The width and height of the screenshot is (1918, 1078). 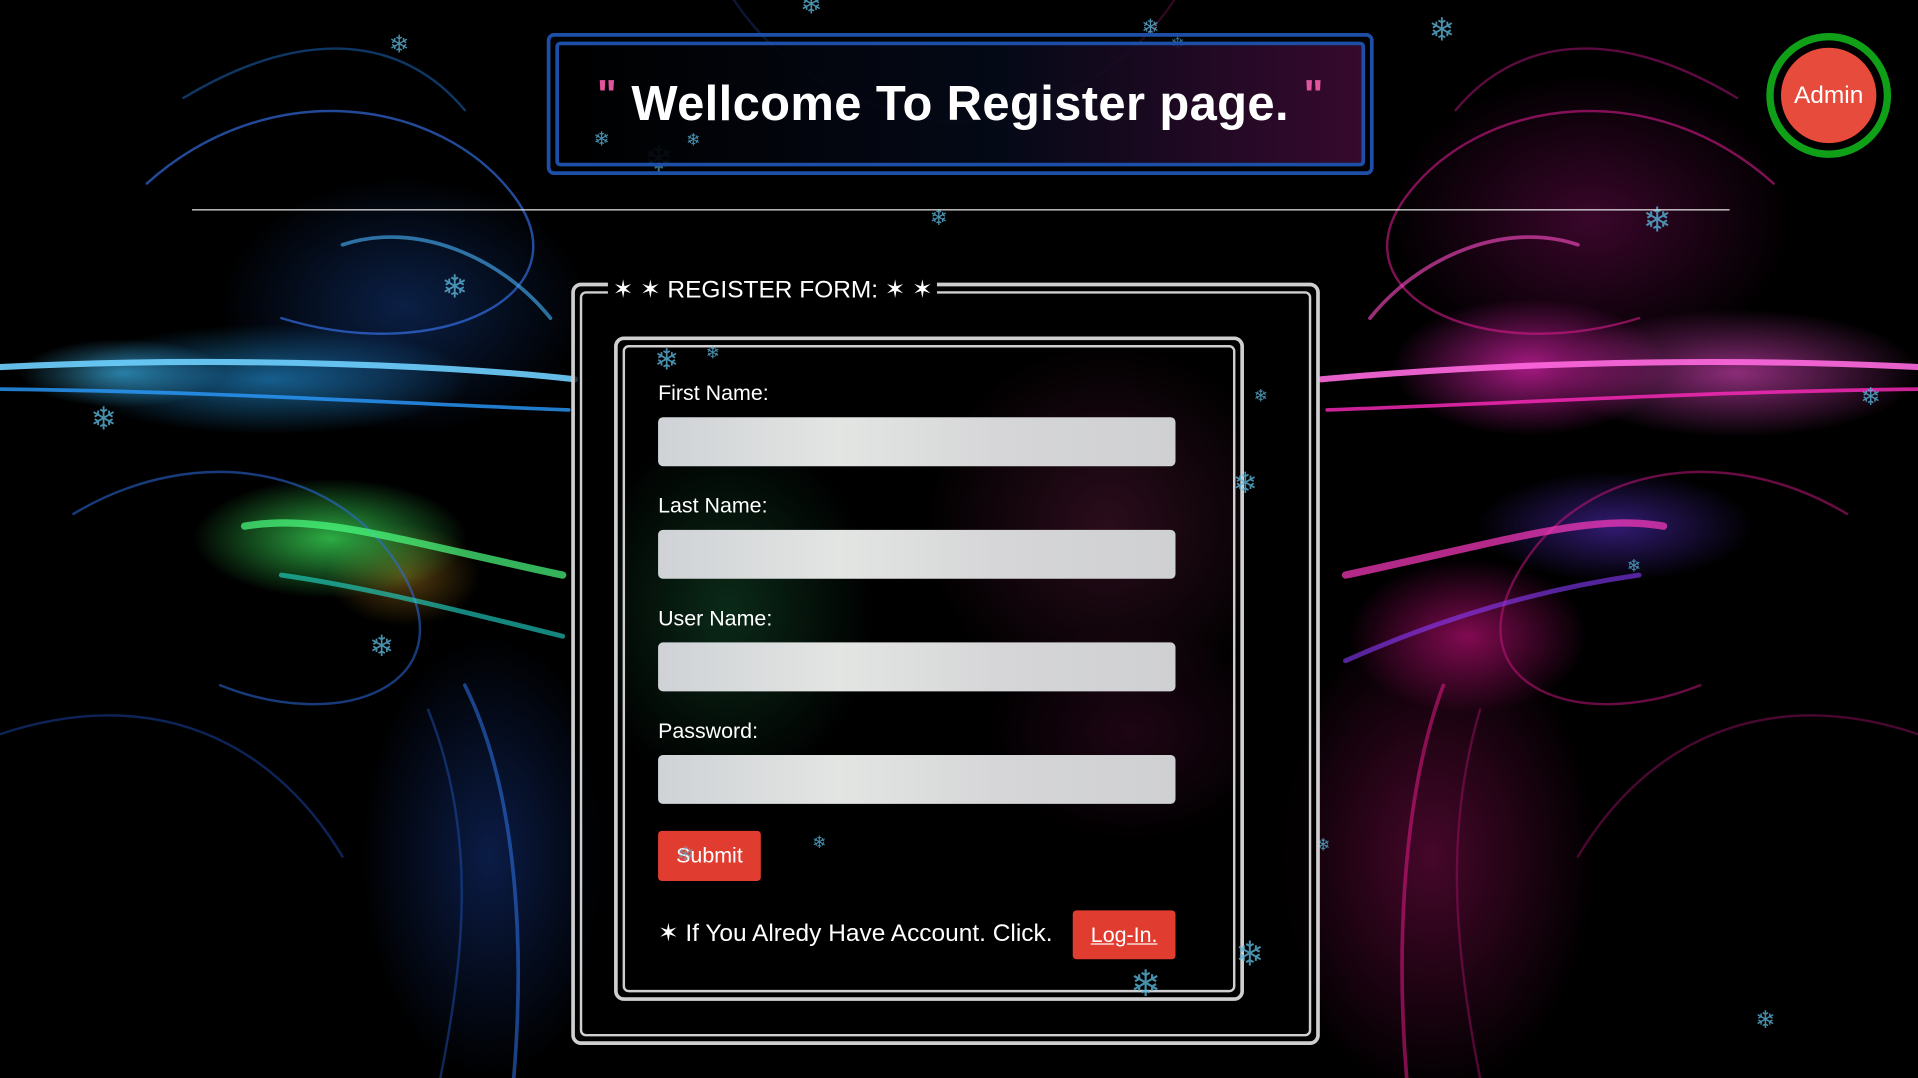 I want to click on admin-ring: Admin, so click(x=1829, y=95).